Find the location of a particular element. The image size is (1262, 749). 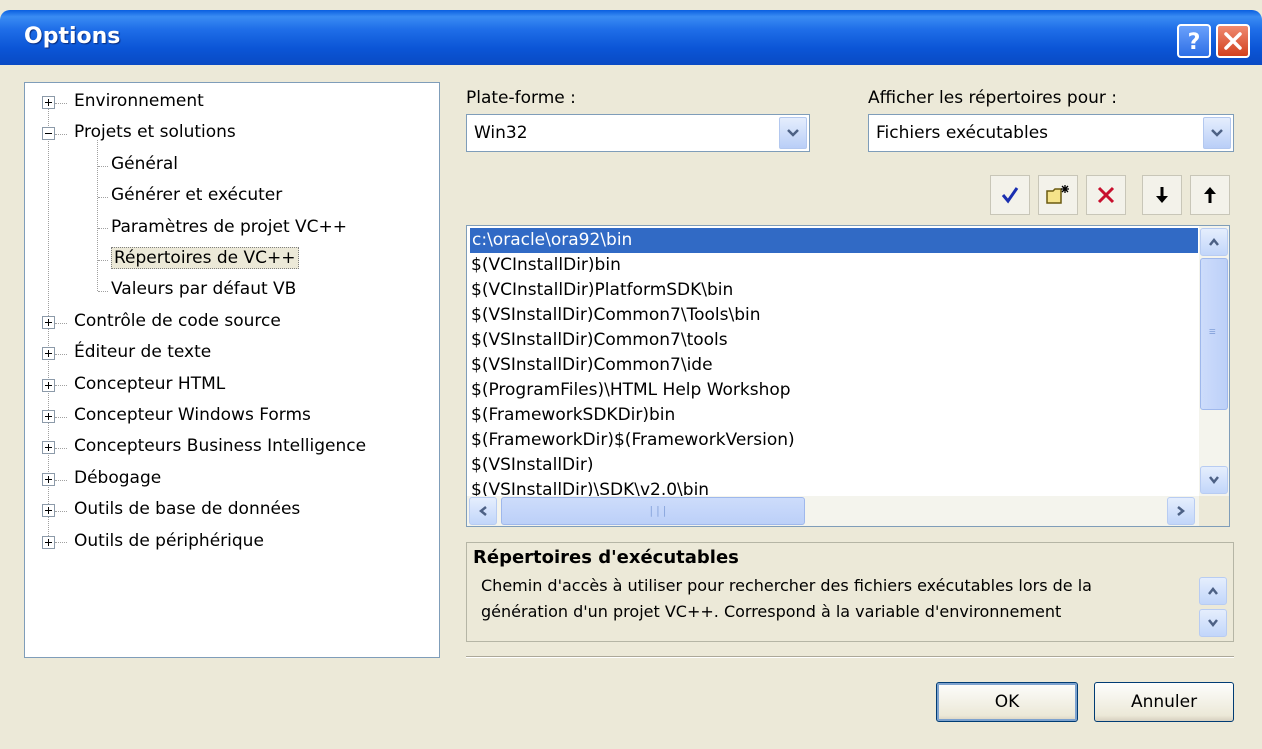

vertical-scrollbar: ≡ is located at coordinates (1214, 361).